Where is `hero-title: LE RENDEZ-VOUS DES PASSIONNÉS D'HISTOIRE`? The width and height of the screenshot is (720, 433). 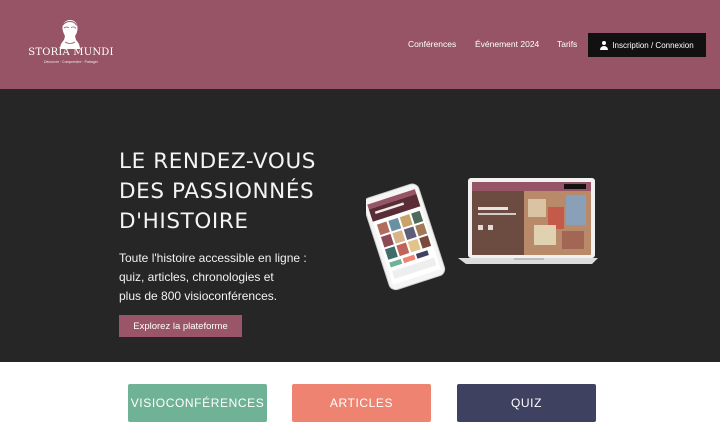 hero-title: LE RENDEZ-VOUS DES PASSIONNÉS D'HISTOIRE is located at coordinates (239, 192).